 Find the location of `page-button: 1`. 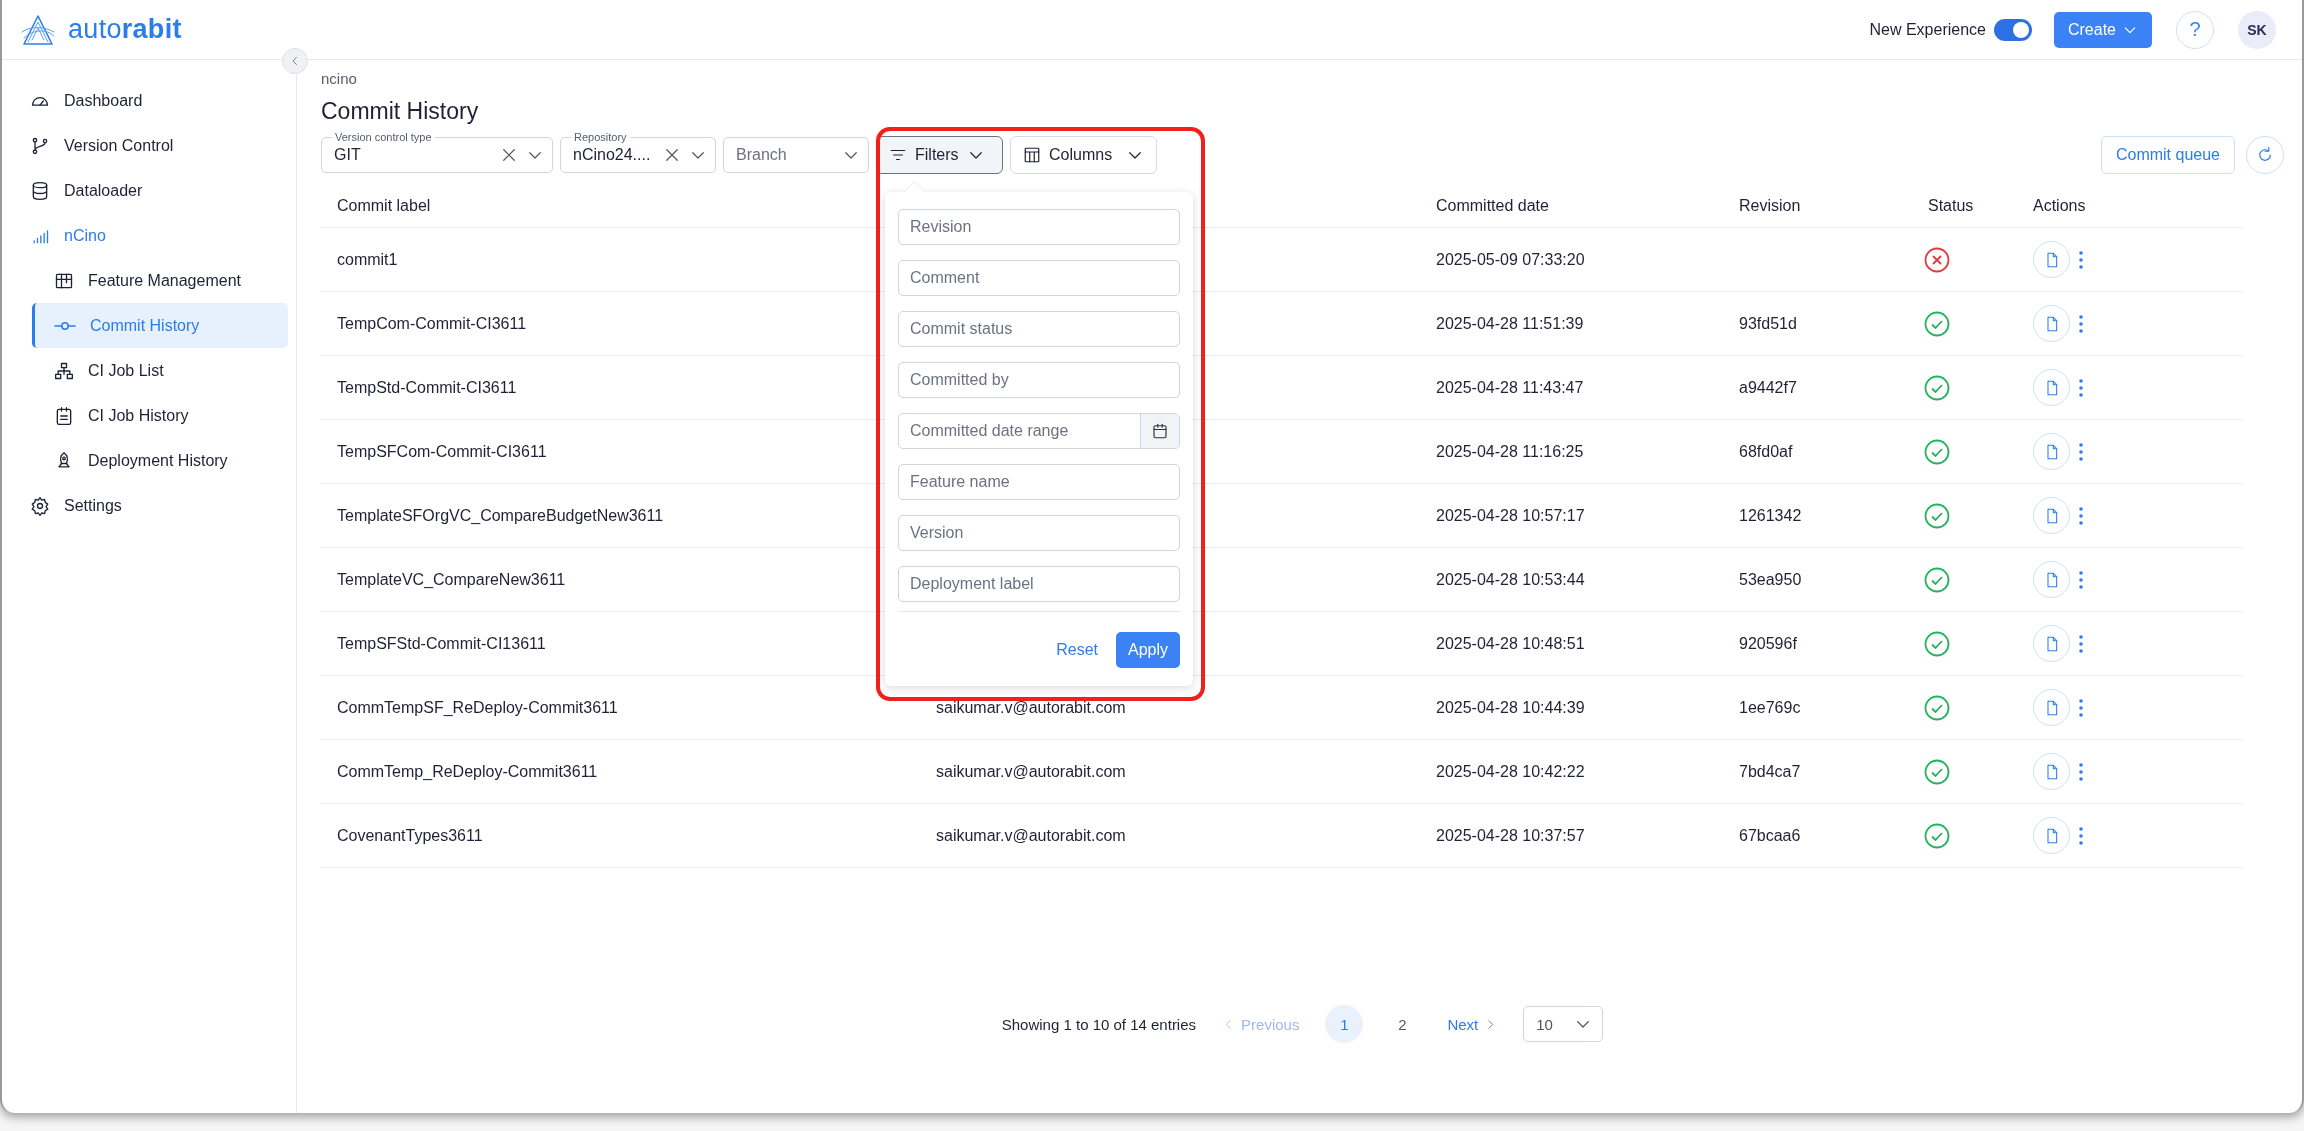

page-button: 1 is located at coordinates (1344, 1024).